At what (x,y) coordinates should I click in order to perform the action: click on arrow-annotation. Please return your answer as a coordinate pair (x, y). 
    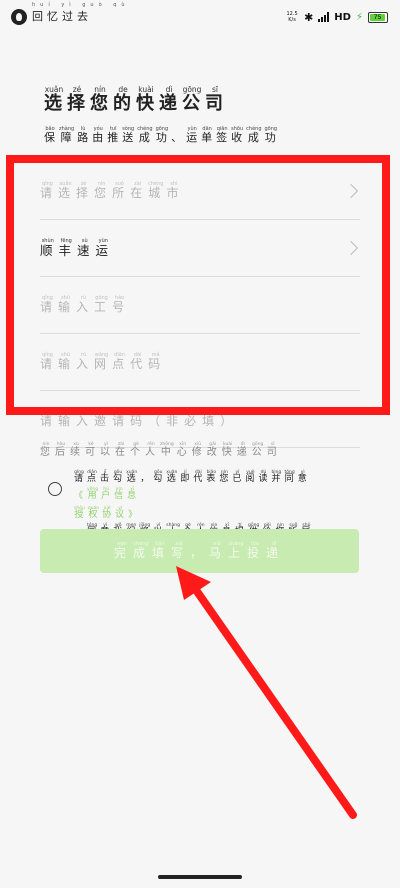
    Looking at the image, I should click on (266, 692).